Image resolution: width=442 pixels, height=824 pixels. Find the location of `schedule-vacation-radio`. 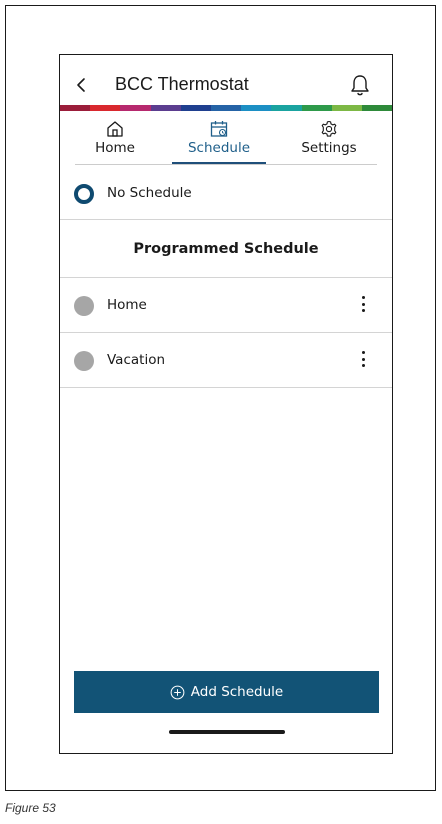

schedule-vacation-radio is located at coordinates (84, 361).